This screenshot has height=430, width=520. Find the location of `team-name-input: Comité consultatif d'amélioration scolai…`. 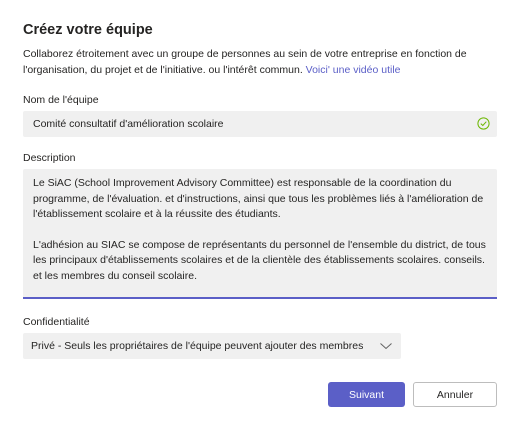

team-name-input: Comité consultatif d'amélioration scolai… is located at coordinates (260, 124).